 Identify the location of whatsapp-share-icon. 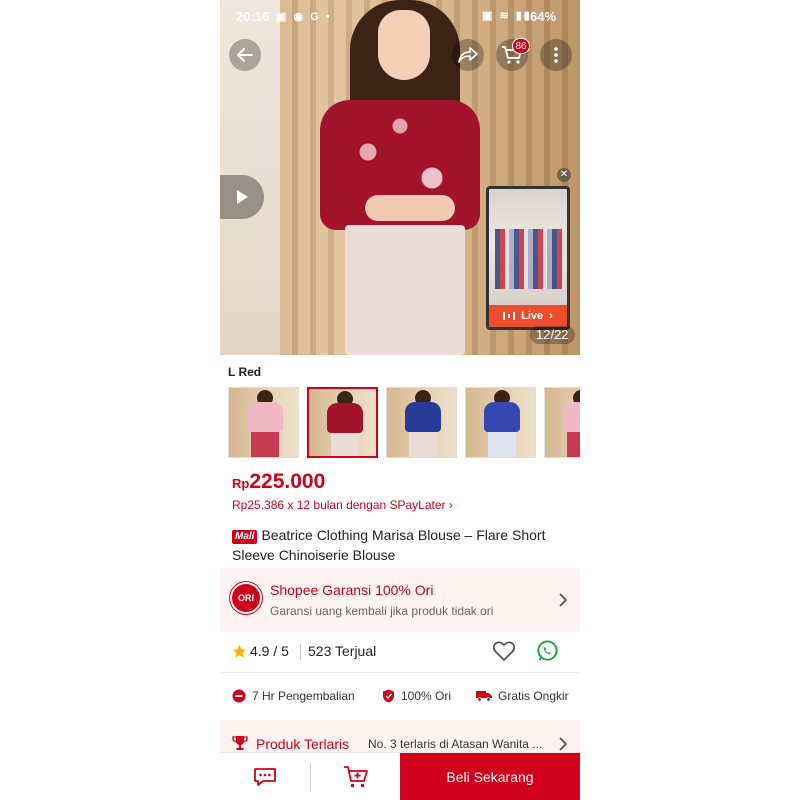
(547, 651).